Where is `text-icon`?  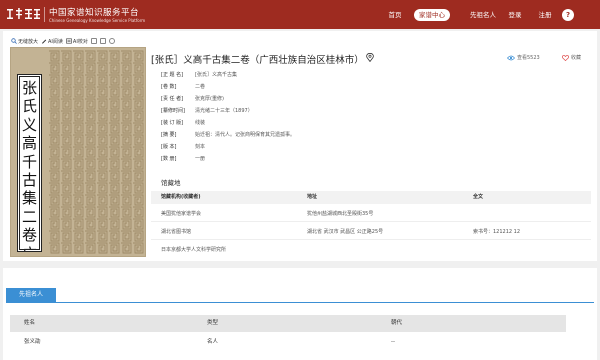
text-icon is located at coordinates (69, 41).